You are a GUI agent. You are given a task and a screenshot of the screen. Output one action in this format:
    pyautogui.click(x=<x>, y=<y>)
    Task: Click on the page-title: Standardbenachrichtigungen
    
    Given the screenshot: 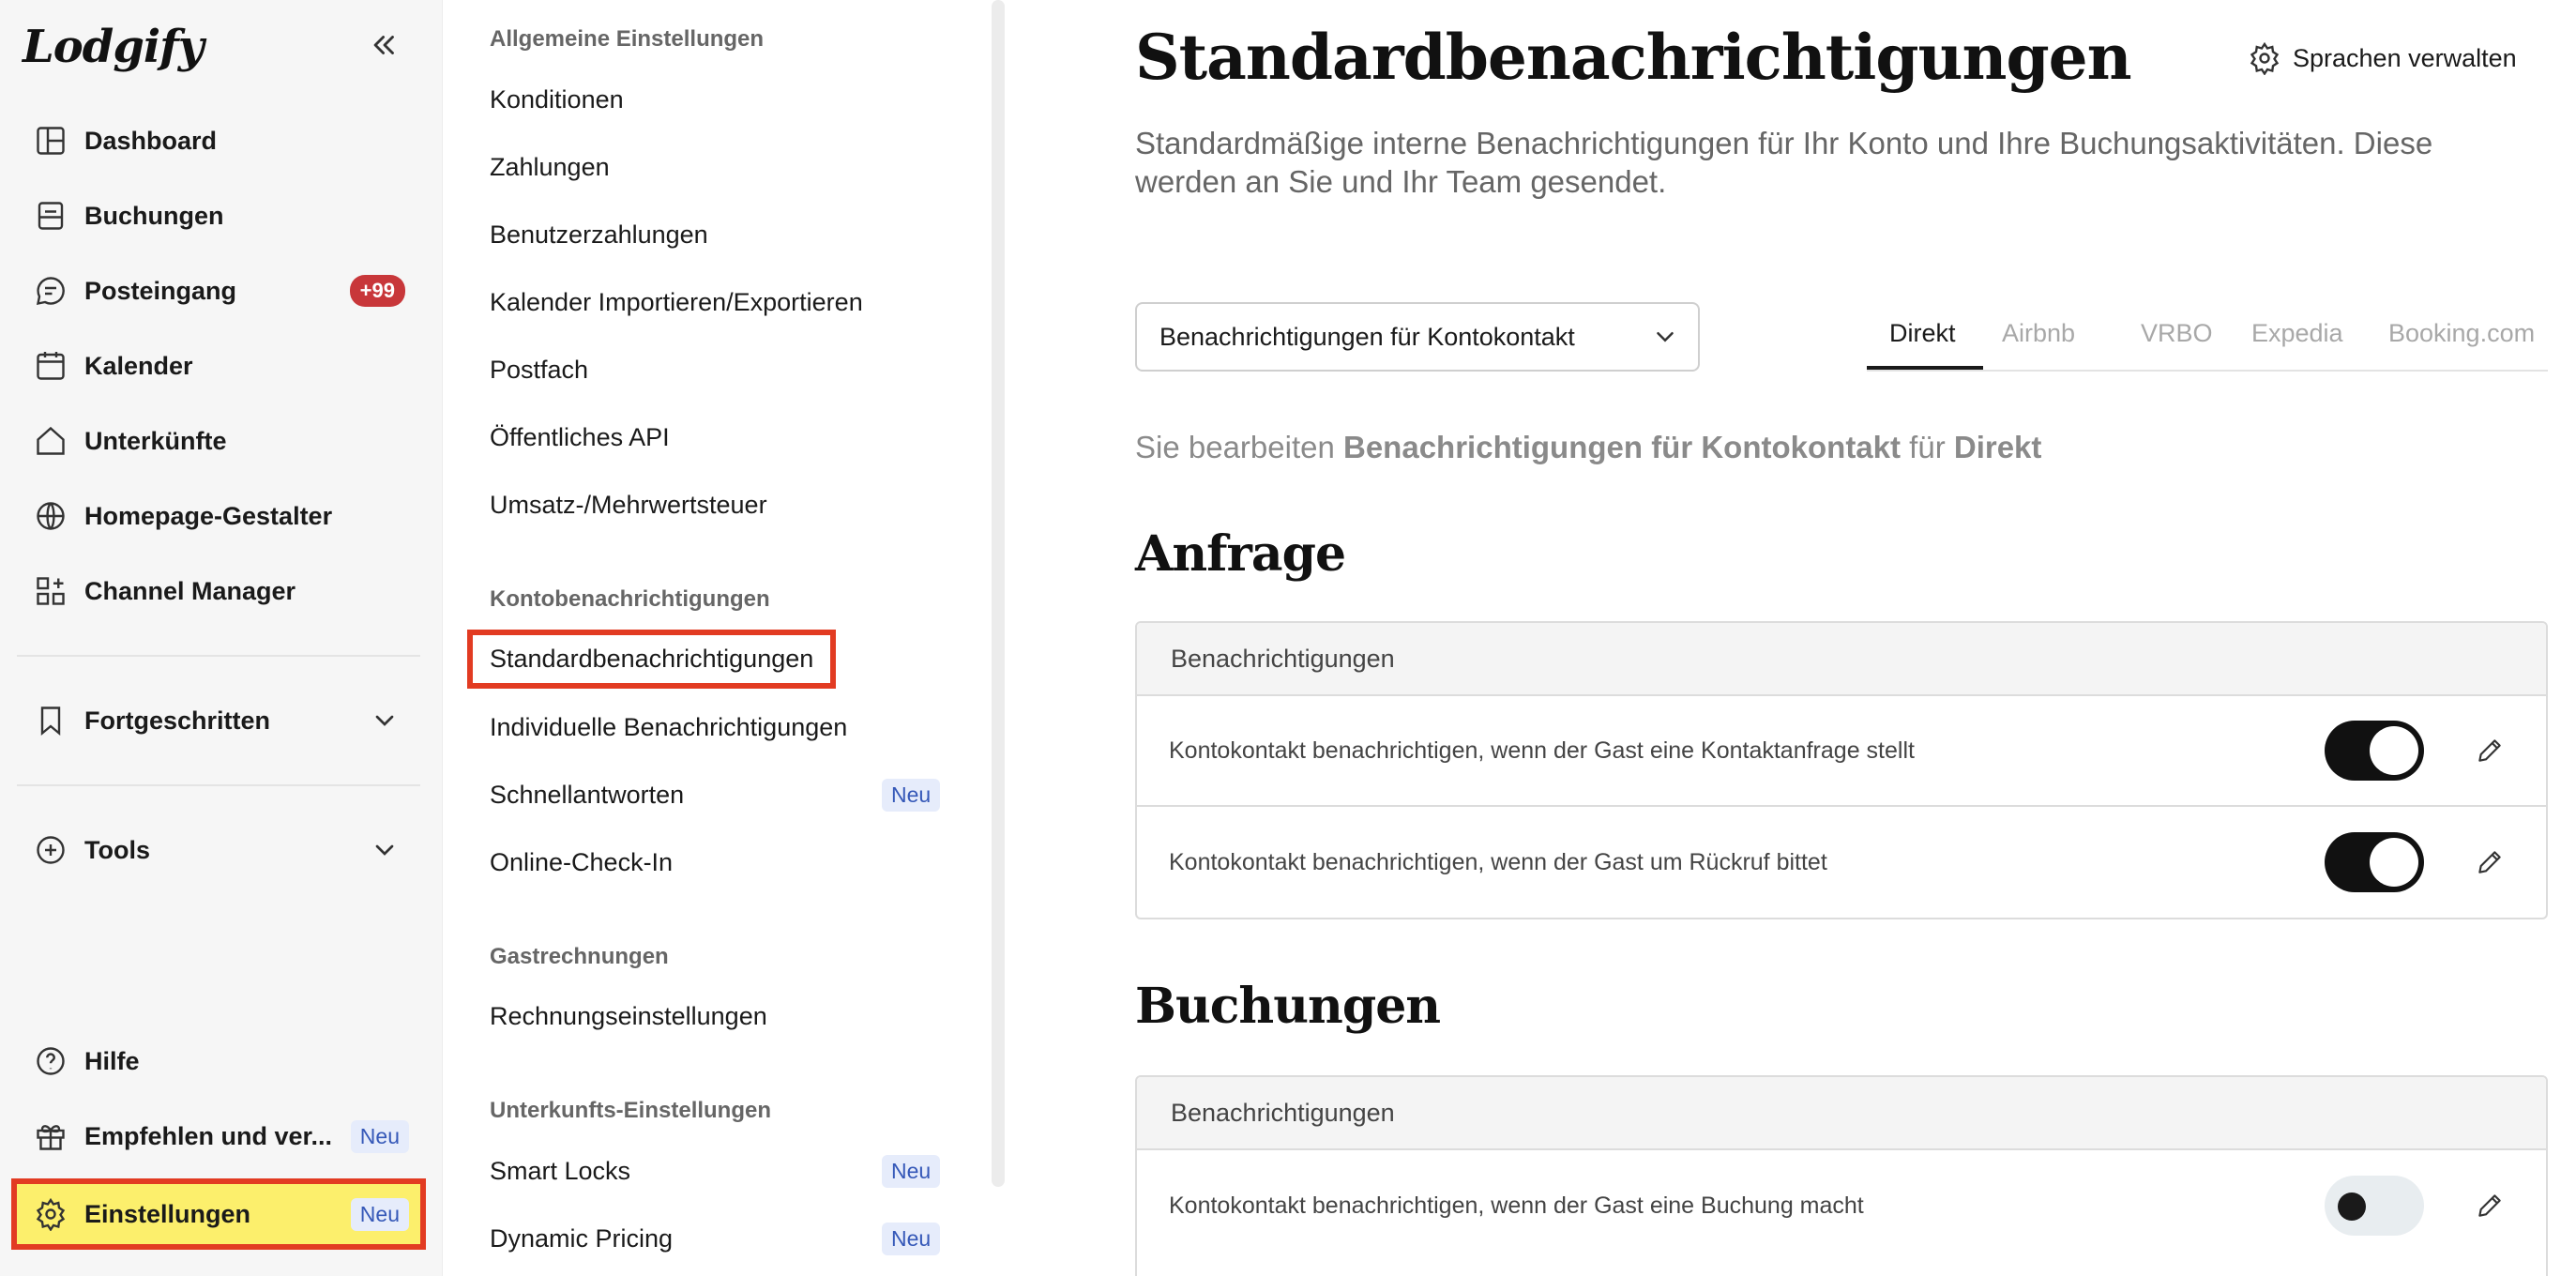 What is the action you would take?
    pyautogui.click(x=1633, y=57)
    